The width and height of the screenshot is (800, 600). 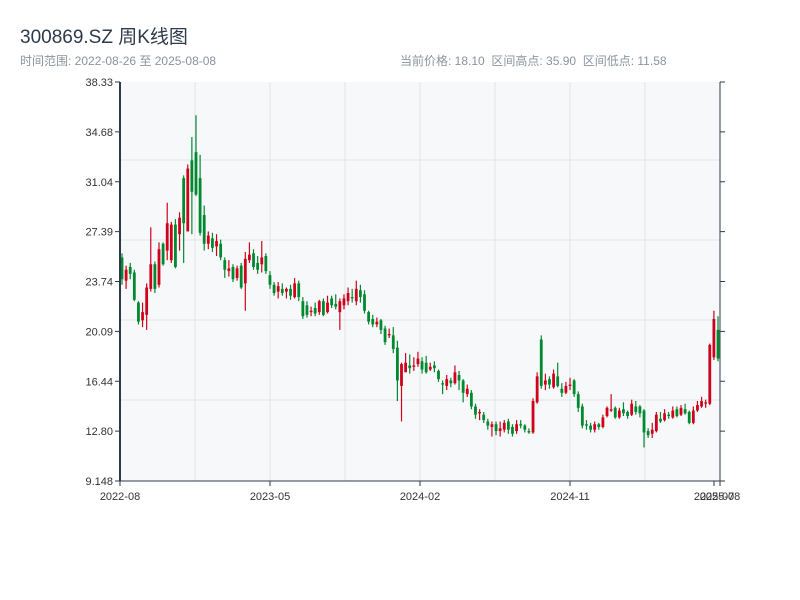 I want to click on y-tick-label: 20.09, so click(x=99, y=332).